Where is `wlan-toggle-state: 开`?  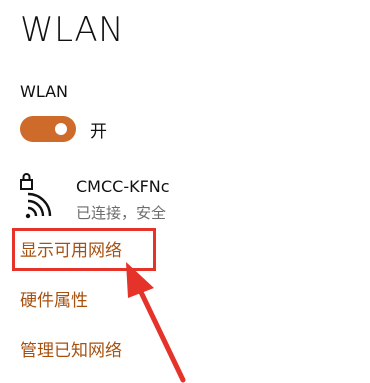
wlan-toggle-state: 开 is located at coordinates (98, 132).